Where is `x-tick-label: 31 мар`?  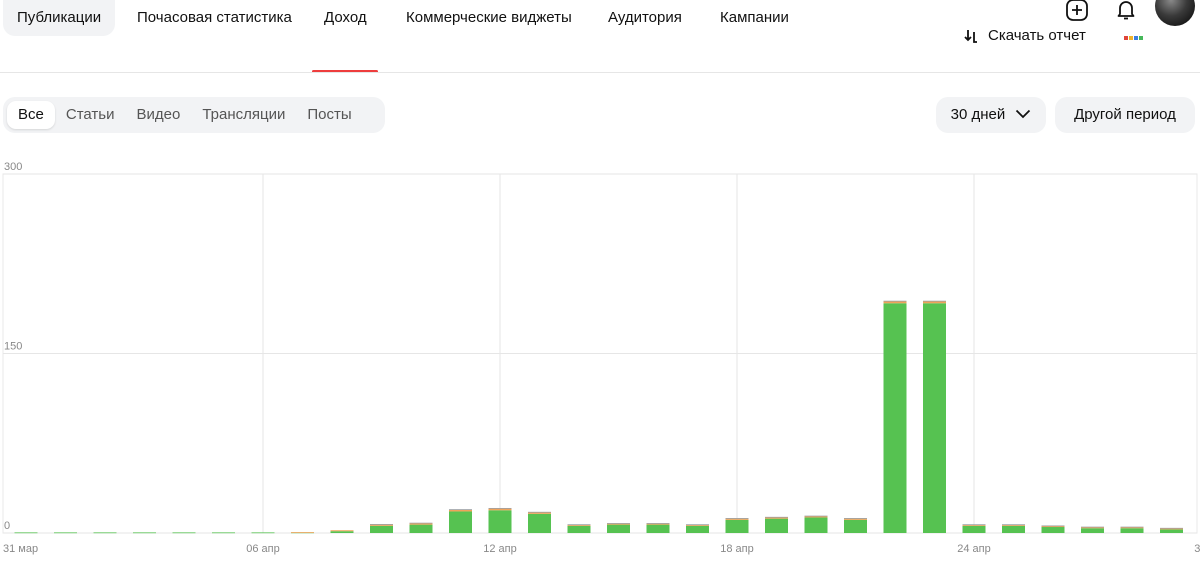 x-tick-label: 31 мар is located at coordinates (20, 549).